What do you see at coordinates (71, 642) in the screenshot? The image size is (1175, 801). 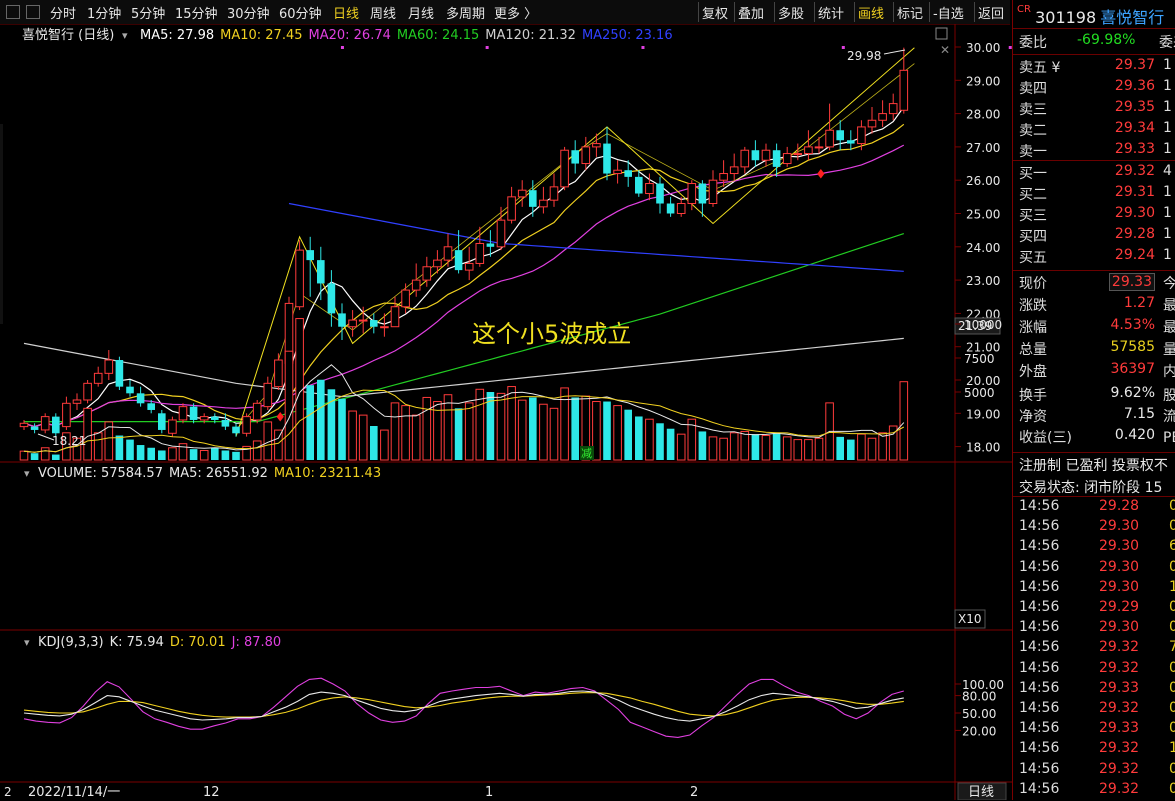 I see `legend-item: KDJ(9,3,3)` at bounding box center [71, 642].